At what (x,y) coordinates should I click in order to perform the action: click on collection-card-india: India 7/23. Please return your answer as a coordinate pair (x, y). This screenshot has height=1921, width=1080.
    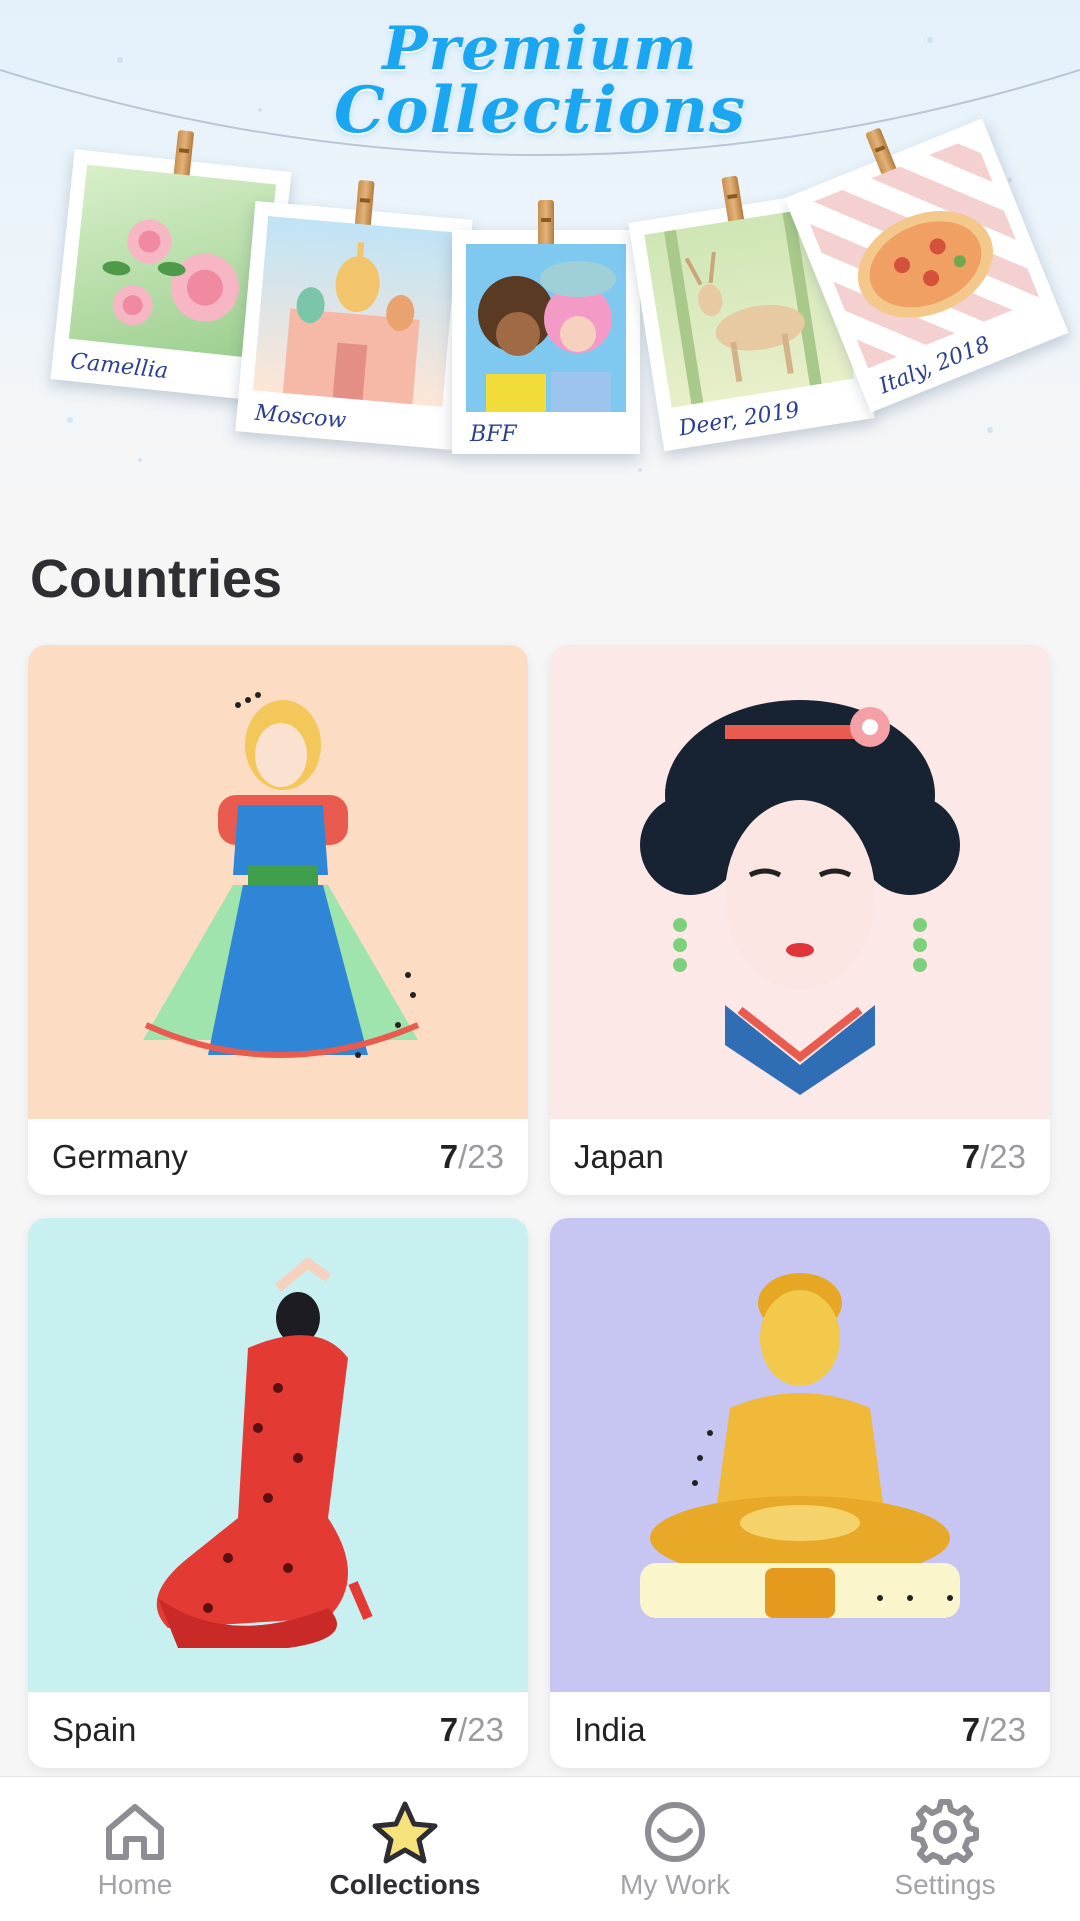
    Looking at the image, I should click on (800, 1493).